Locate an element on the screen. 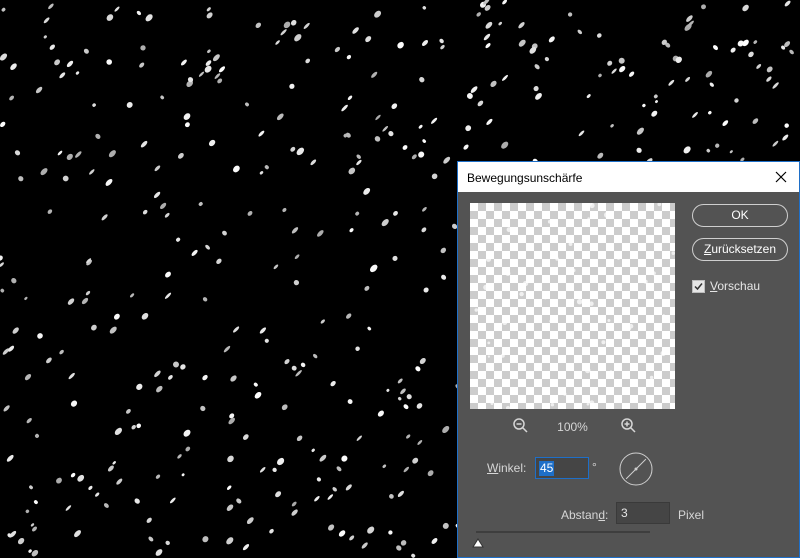  angle-label: Winkel: is located at coordinates (506, 468).